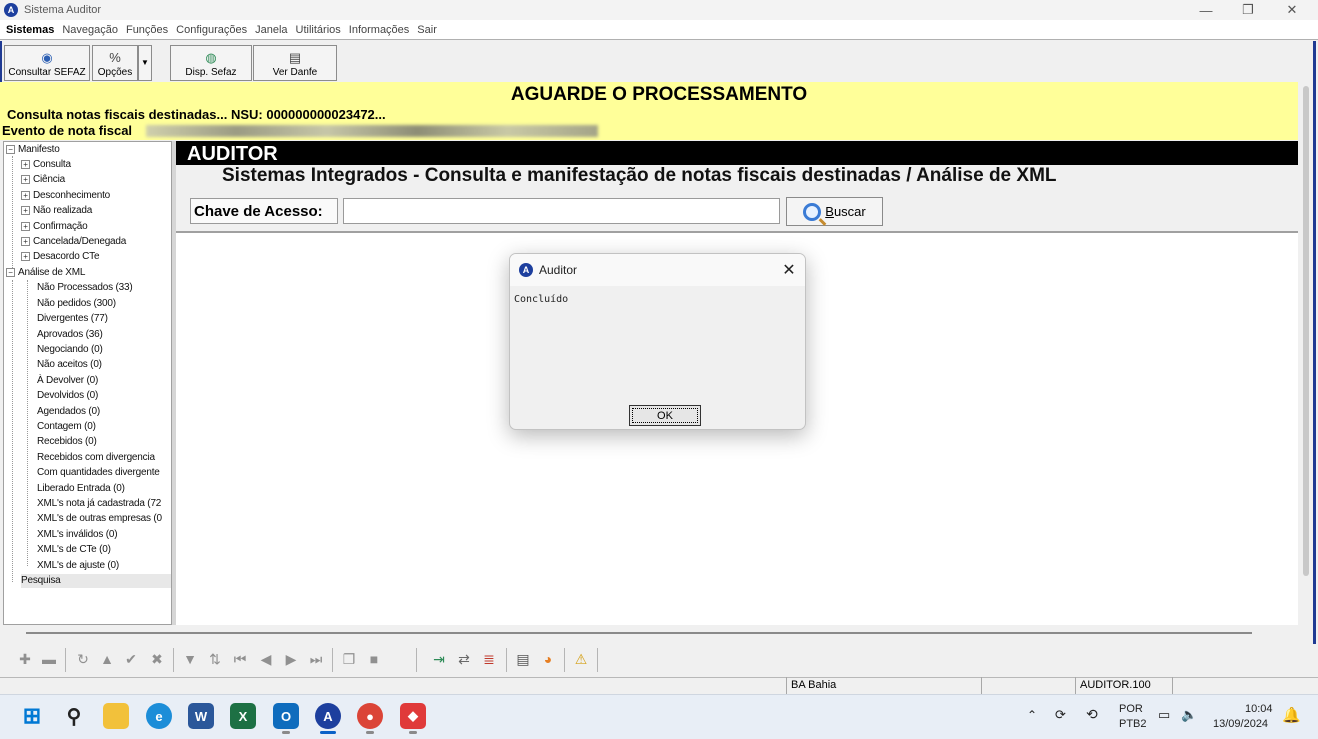  What do you see at coordinates (1248, 10) in the screenshot?
I see `maximize-button: ❐` at bounding box center [1248, 10].